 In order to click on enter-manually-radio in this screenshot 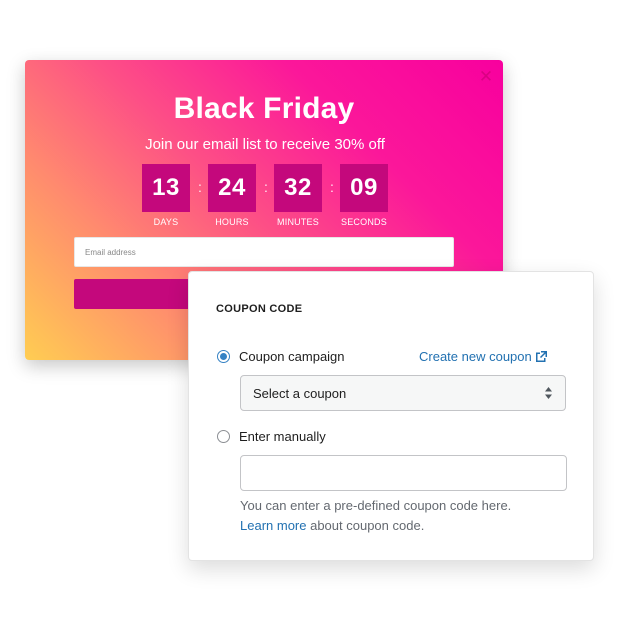, I will do `click(223, 436)`.